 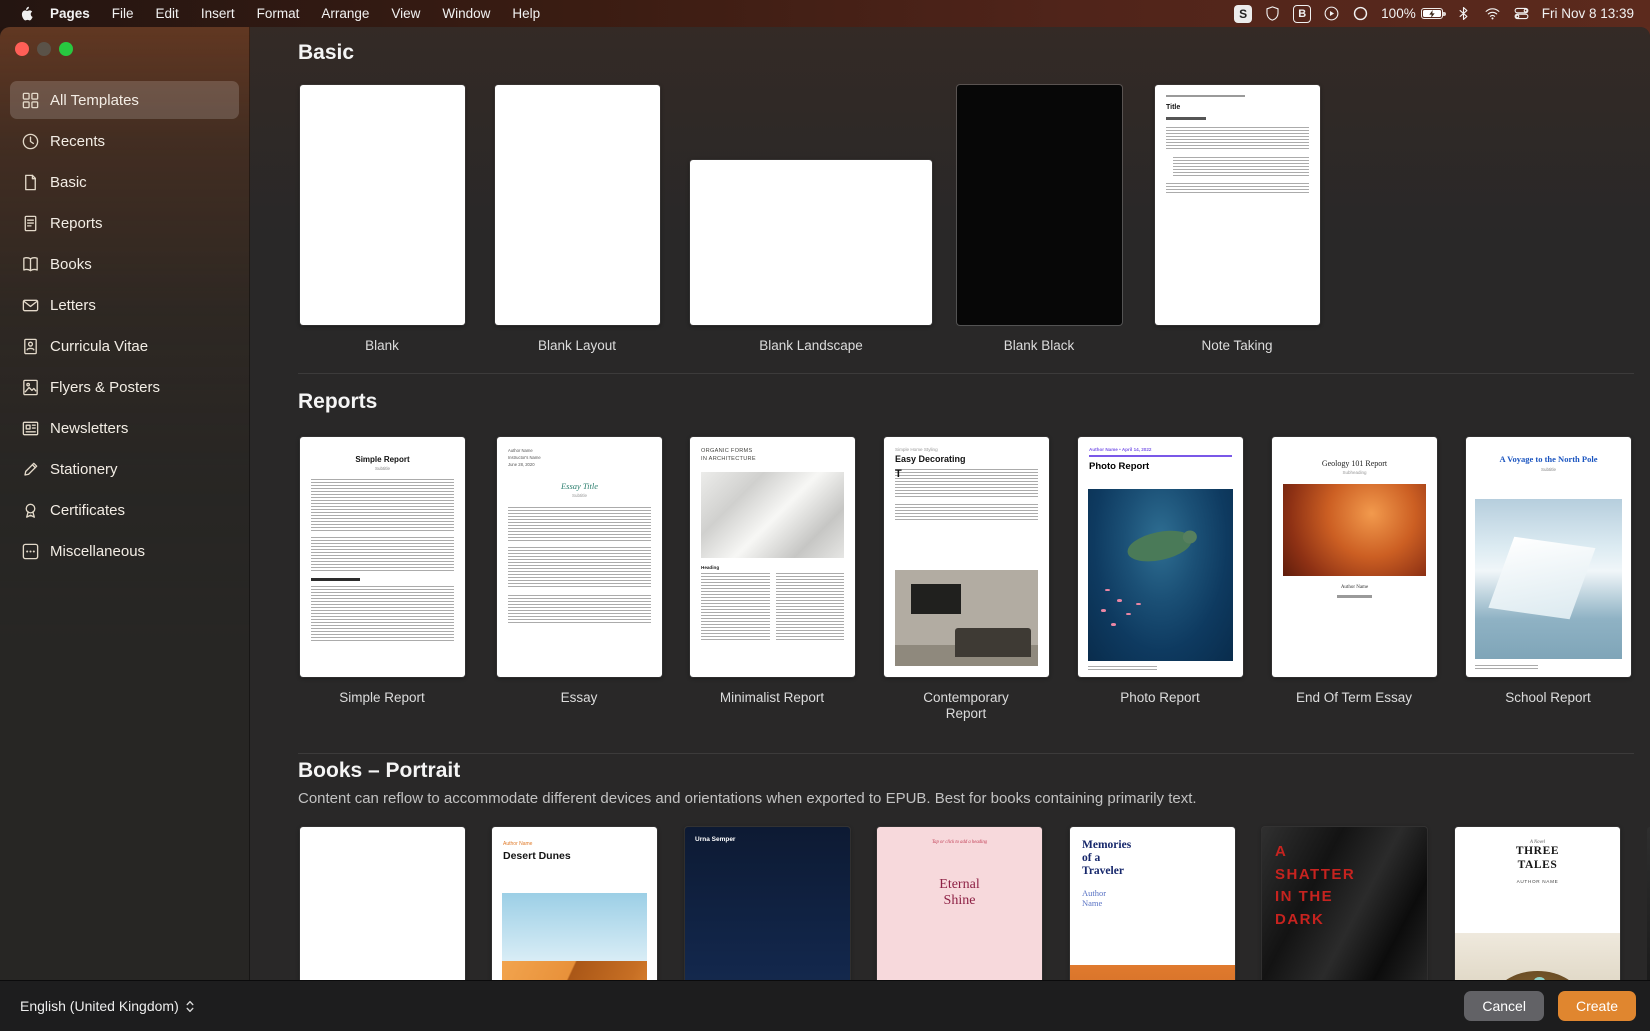 I want to click on sidebar-item-label: Reports, so click(x=76, y=223).